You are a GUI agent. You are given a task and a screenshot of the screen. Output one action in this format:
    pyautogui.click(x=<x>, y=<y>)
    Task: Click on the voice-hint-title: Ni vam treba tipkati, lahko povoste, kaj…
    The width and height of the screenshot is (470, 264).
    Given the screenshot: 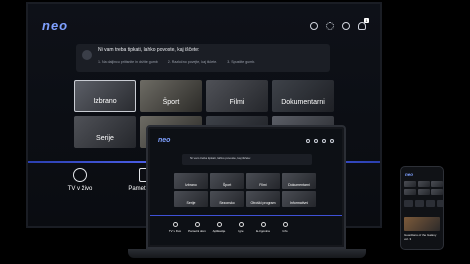 What is the action you would take?
    pyautogui.click(x=149, y=50)
    